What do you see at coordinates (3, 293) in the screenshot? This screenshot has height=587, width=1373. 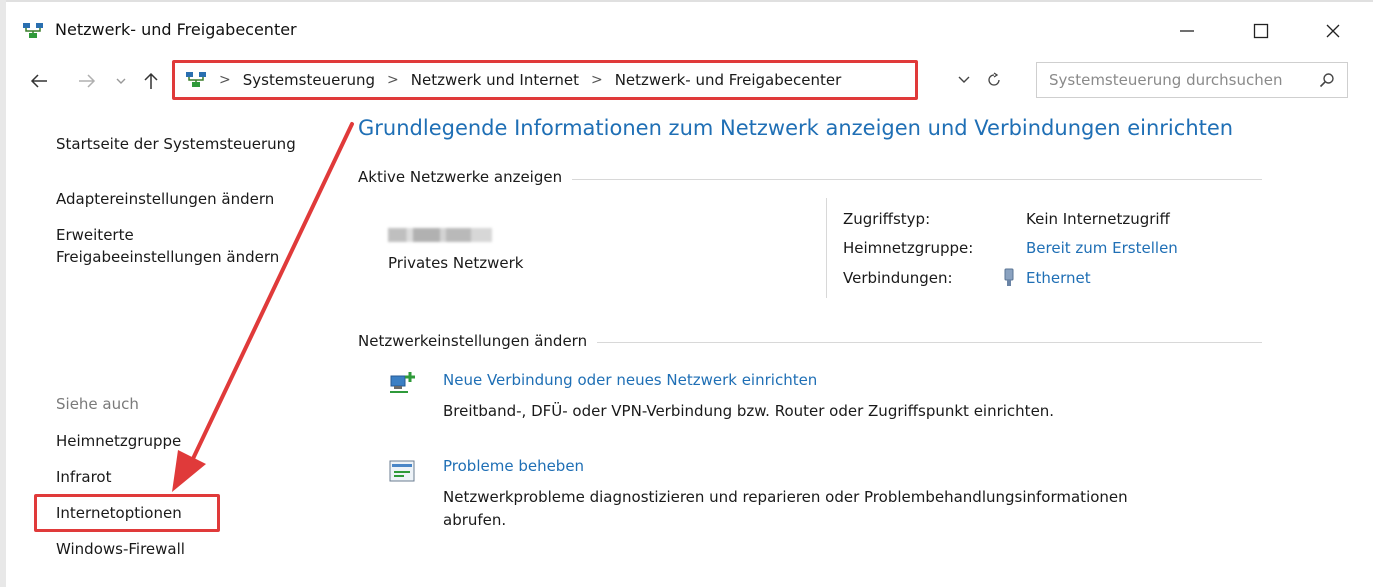 I see `window-left-border` at bounding box center [3, 293].